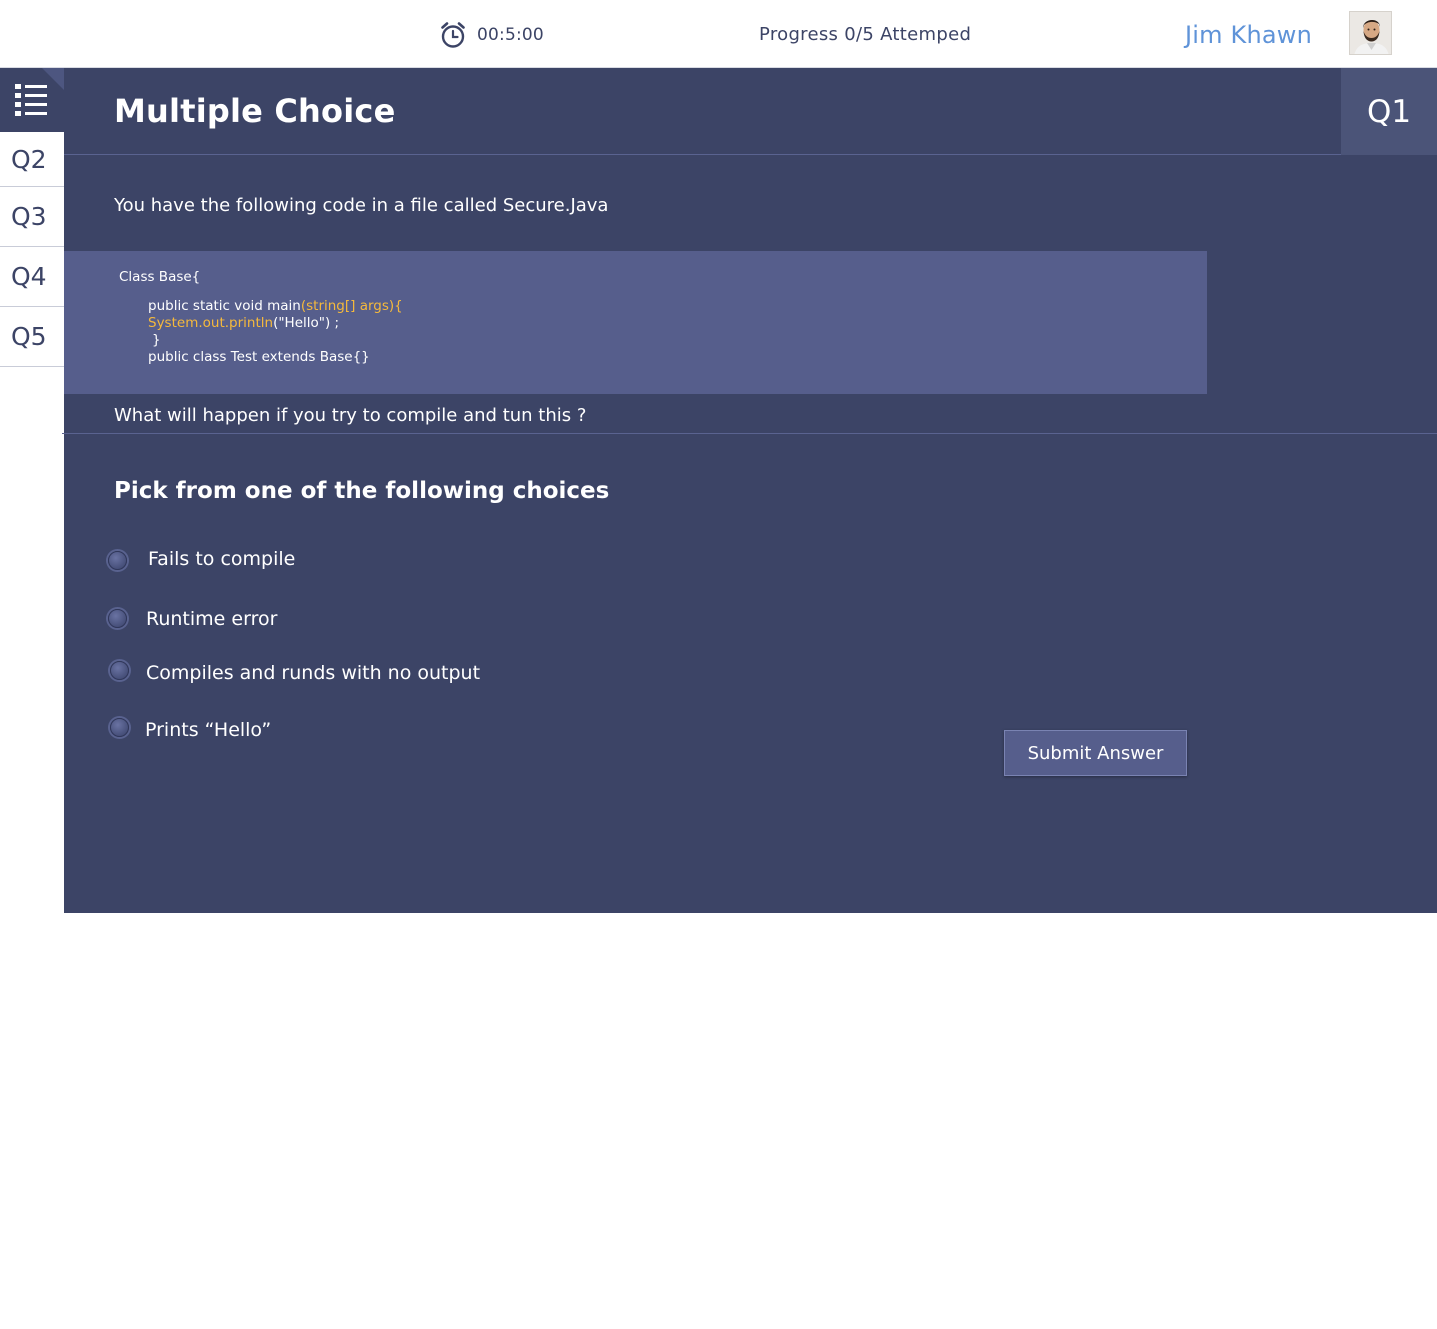 The width and height of the screenshot is (1437, 1329). What do you see at coordinates (865, 34) in the screenshot?
I see `progress-status: Progress 0/5 Attemped` at bounding box center [865, 34].